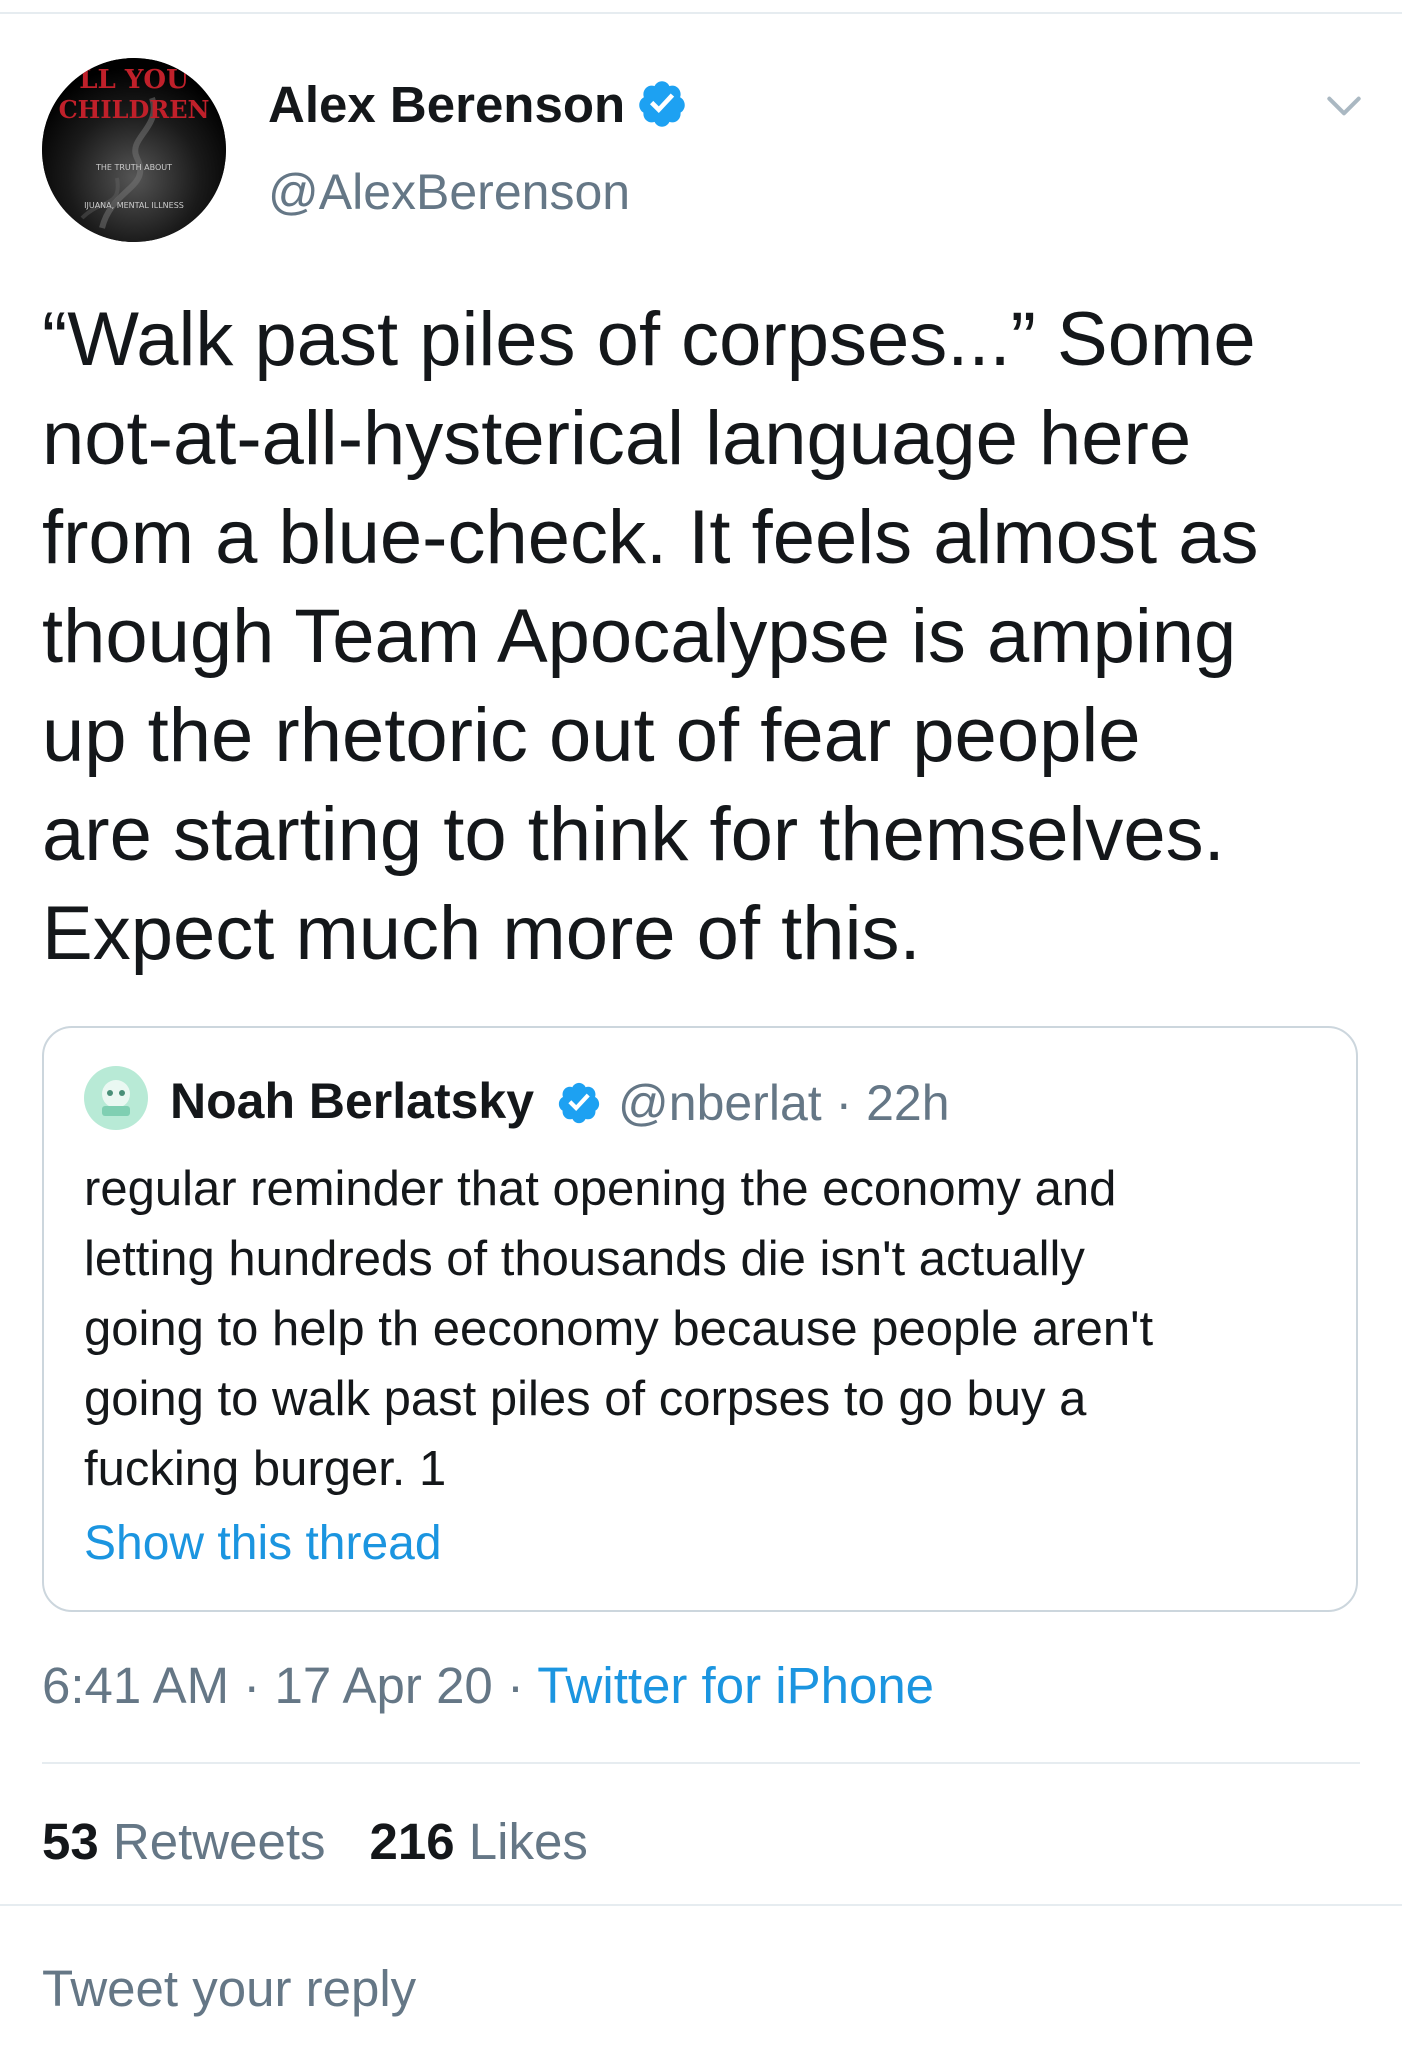 The image size is (1402, 2048). What do you see at coordinates (907, 1103) in the screenshot?
I see `quoted-time: 22h` at bounding box center [907, 1103].